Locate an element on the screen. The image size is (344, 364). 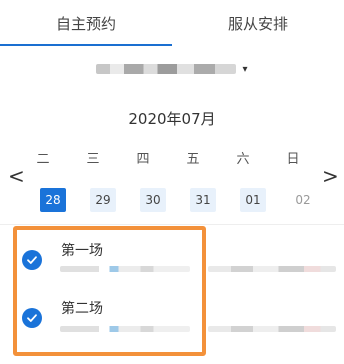
location-selector: ▾ is located at coordinates (172, 69).